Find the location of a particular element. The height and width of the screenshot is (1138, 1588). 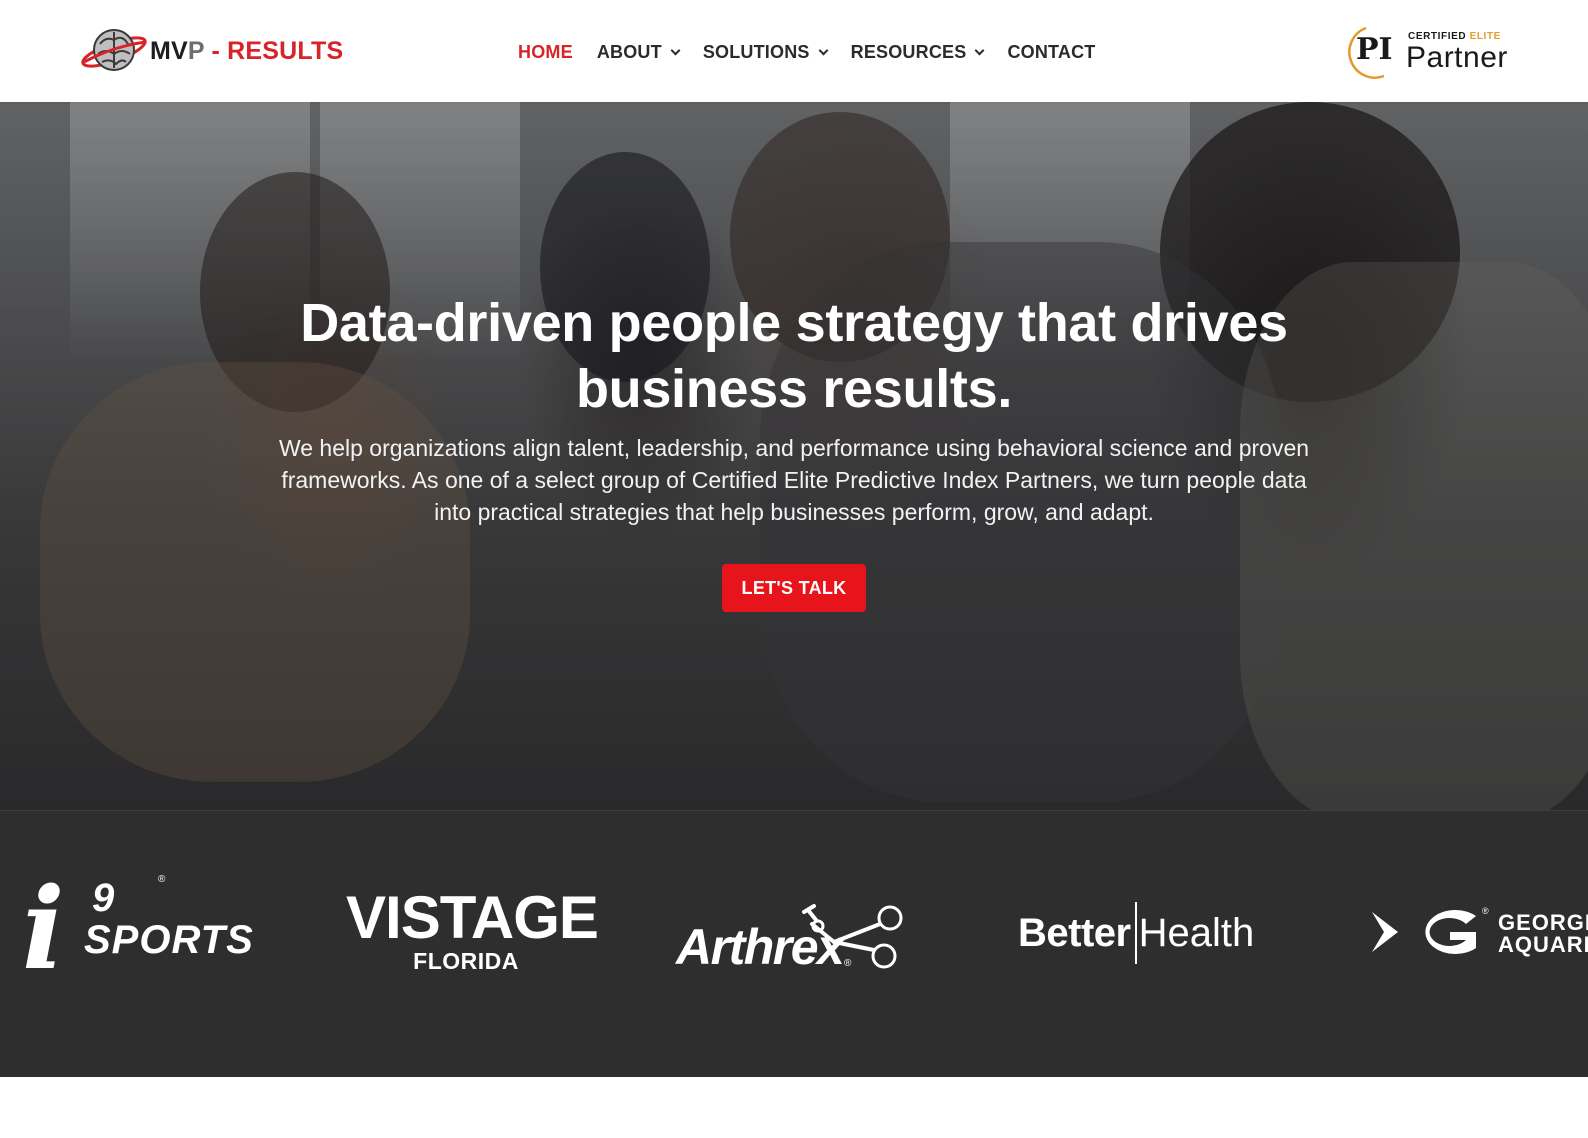

site-logo: MVP - RESULTS is located at coordinates (211, 51).